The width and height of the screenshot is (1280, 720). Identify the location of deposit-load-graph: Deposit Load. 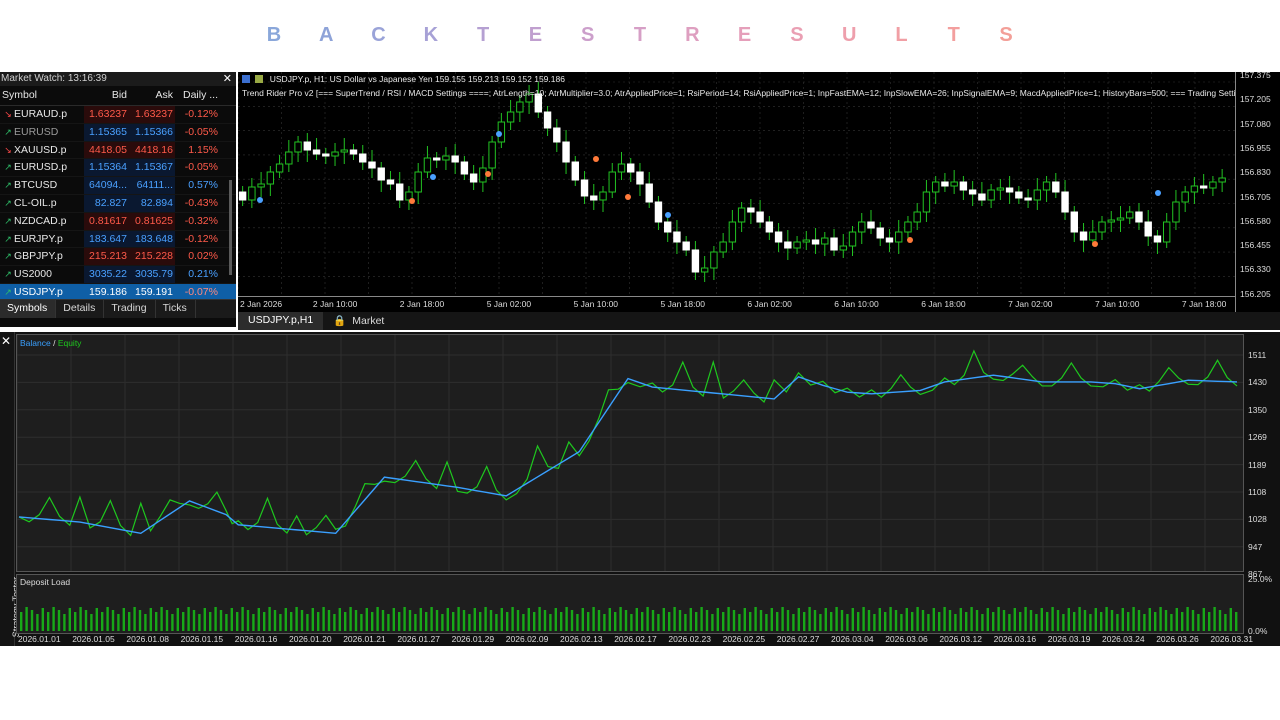
(630, 604).